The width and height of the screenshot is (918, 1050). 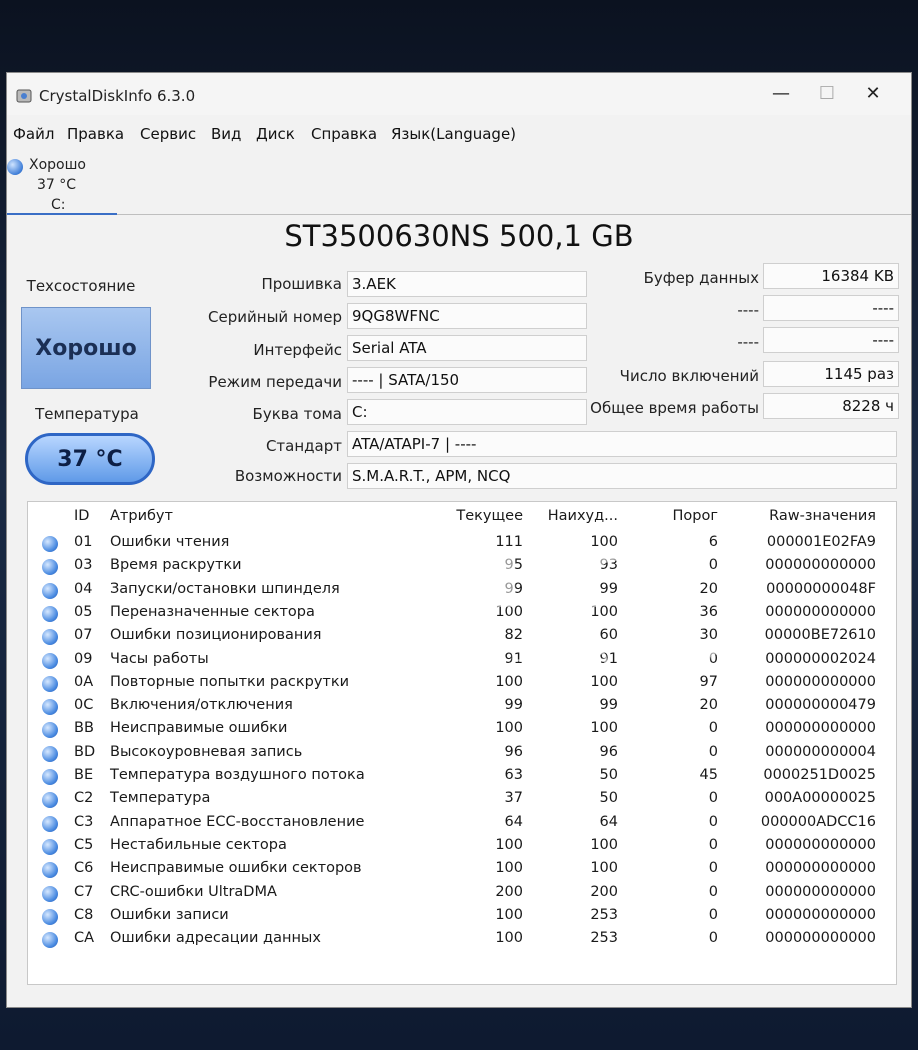 I want to click on cell-attribute: Переназначенные сектора, so click(x=212, y=611).